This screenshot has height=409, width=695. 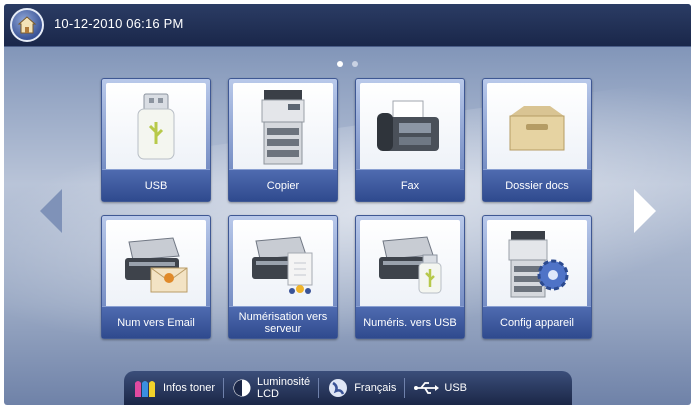 I want to click on tile-machine-setup: Config appareil, so click(x=537, y=277).